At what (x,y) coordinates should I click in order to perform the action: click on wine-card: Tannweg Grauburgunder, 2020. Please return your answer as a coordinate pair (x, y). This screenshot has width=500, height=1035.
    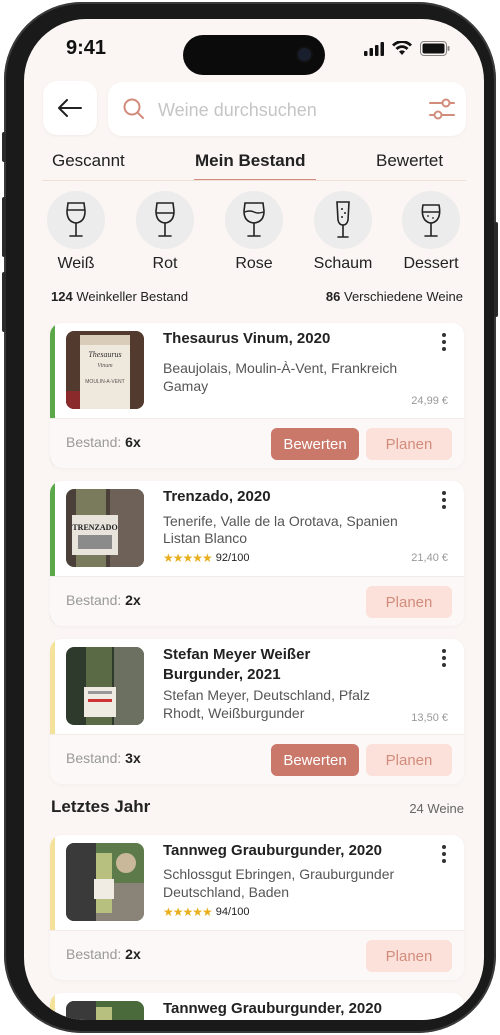
    Looking at the image, I should click on (257, 1006).